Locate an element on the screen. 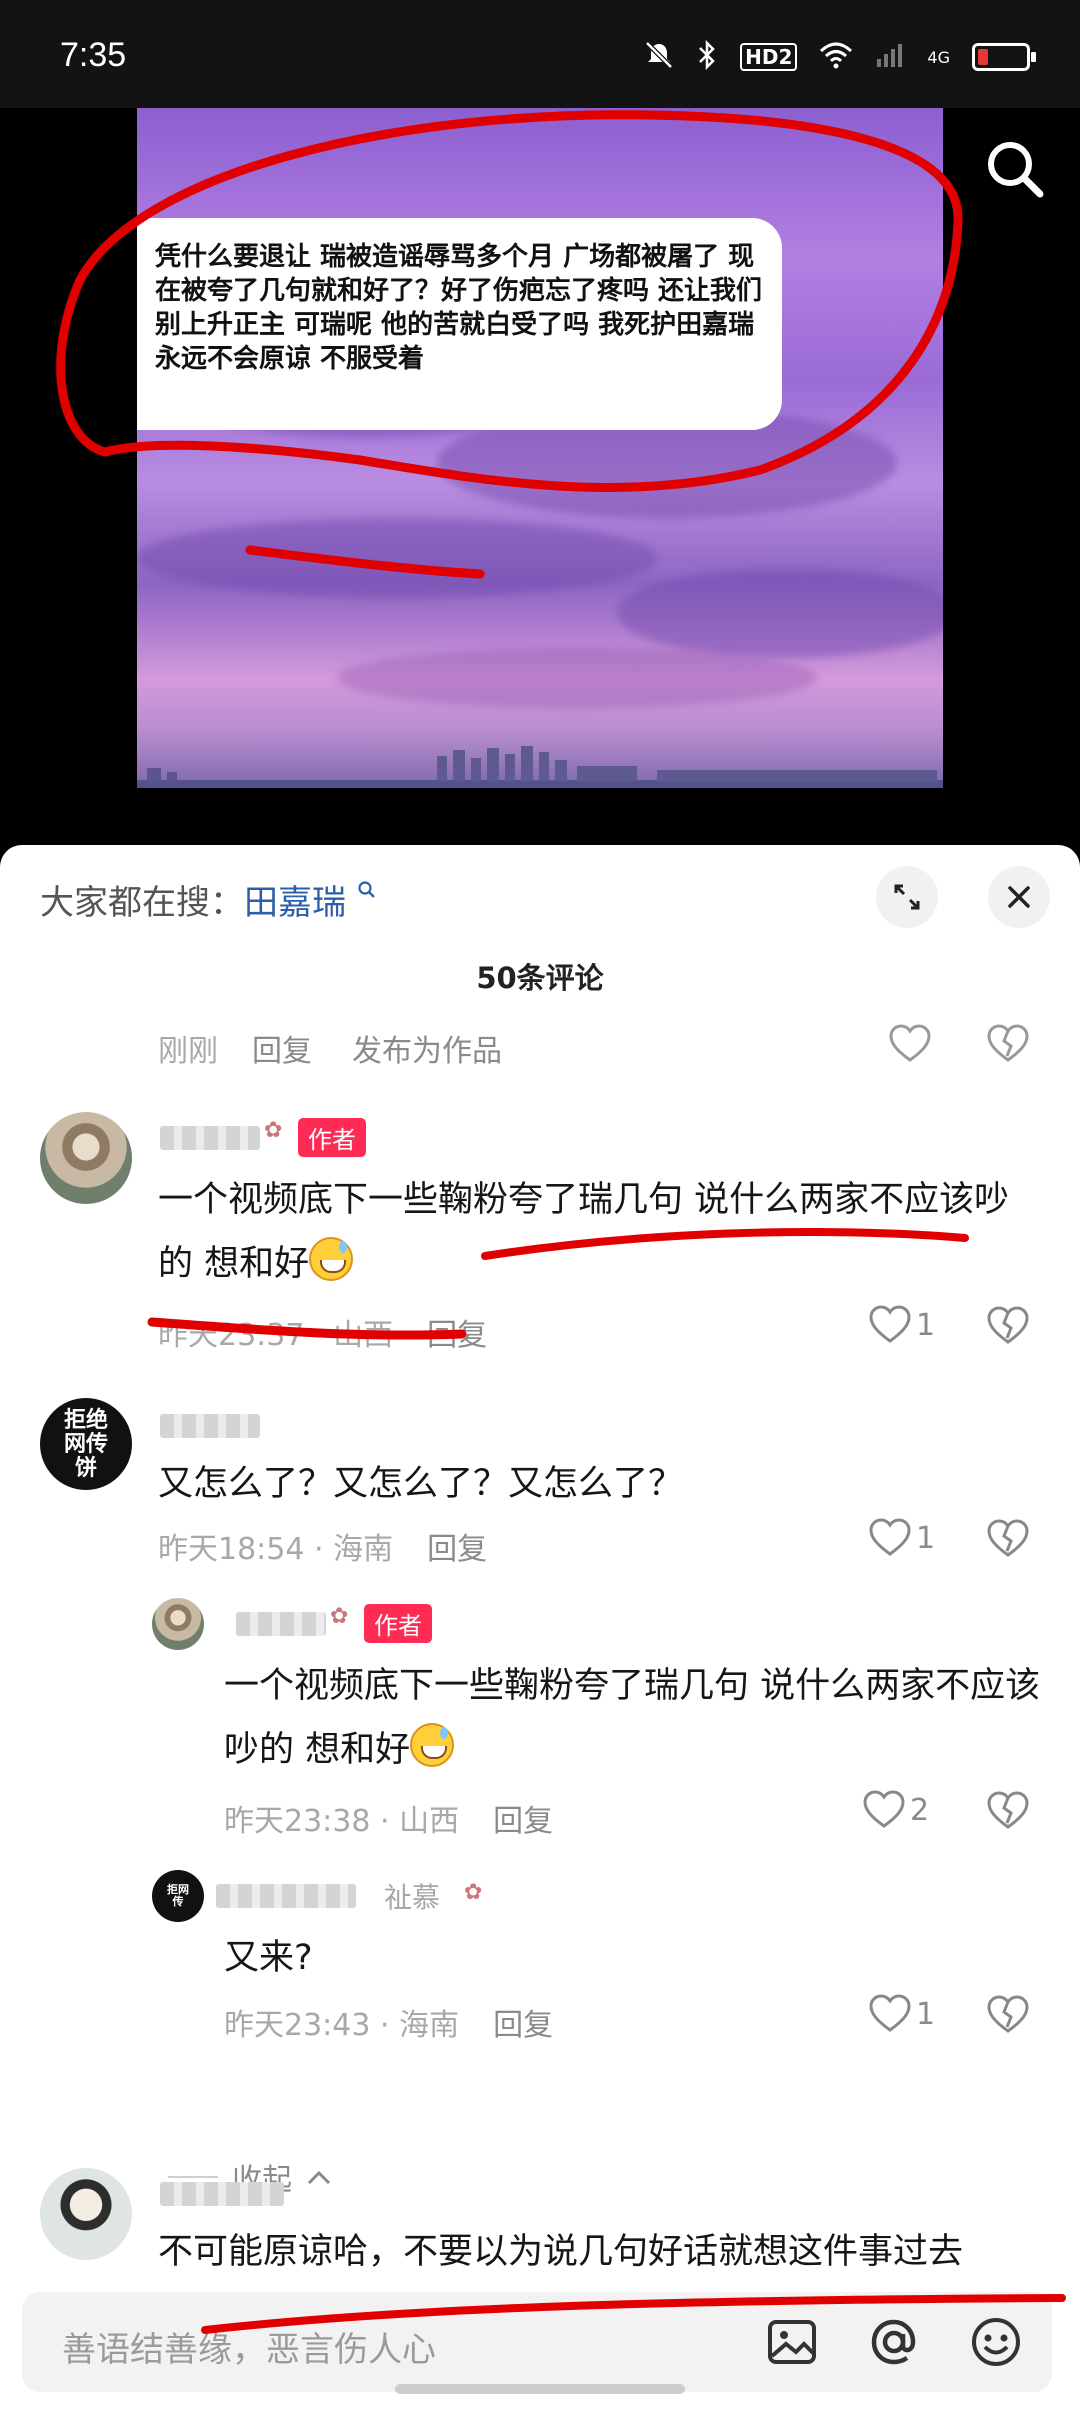 The width and height of the screenshot is (1080, 2412). like-button: 2 is located at coordinates (895, 1810).